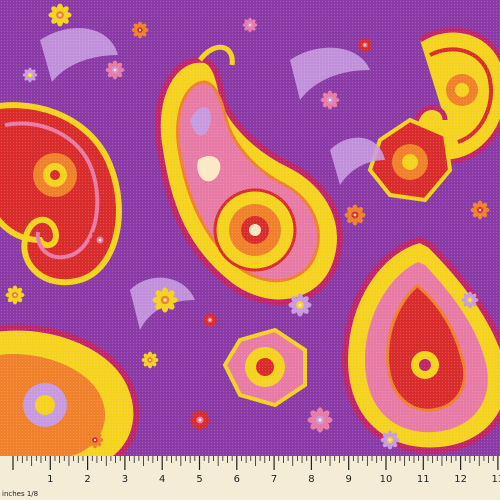  I want to click on ruler-number: 4, so click(162, 479).